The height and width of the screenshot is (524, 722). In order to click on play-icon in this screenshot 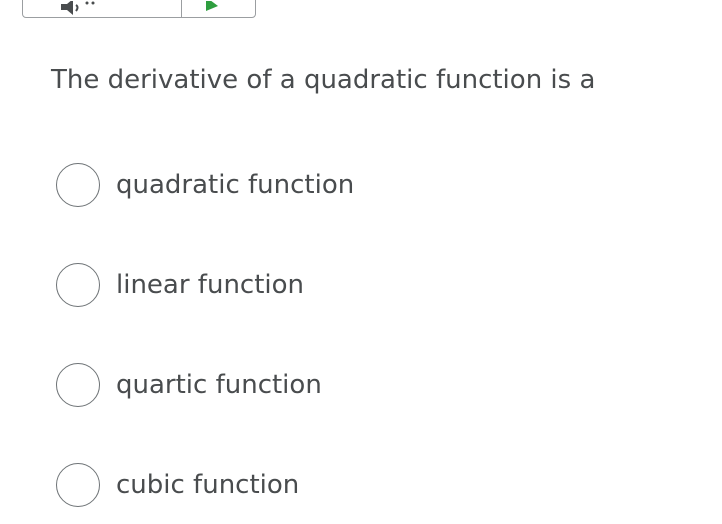, I will do `click(213, 6)`.